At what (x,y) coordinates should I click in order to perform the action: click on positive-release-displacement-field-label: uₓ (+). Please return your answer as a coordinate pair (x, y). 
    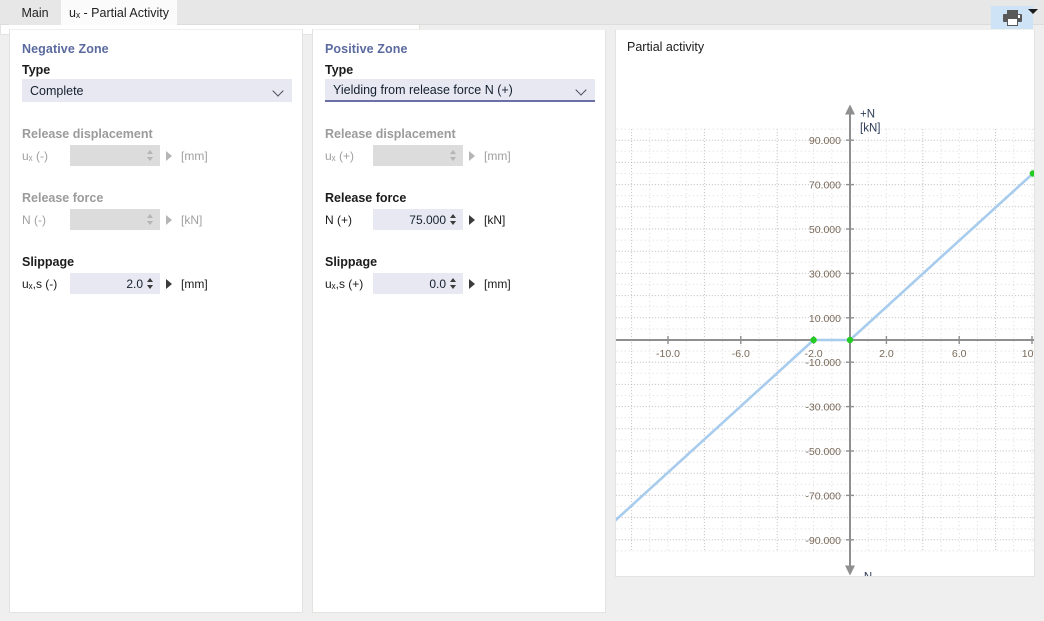
    Looking at the image, I should click on (339, 155).